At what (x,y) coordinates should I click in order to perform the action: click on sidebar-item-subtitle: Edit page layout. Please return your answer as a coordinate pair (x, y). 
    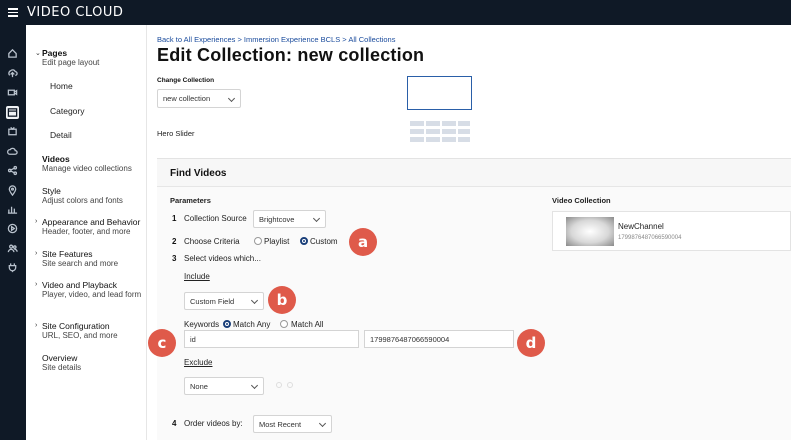
    Looking at the image, I should click on (71, 62).